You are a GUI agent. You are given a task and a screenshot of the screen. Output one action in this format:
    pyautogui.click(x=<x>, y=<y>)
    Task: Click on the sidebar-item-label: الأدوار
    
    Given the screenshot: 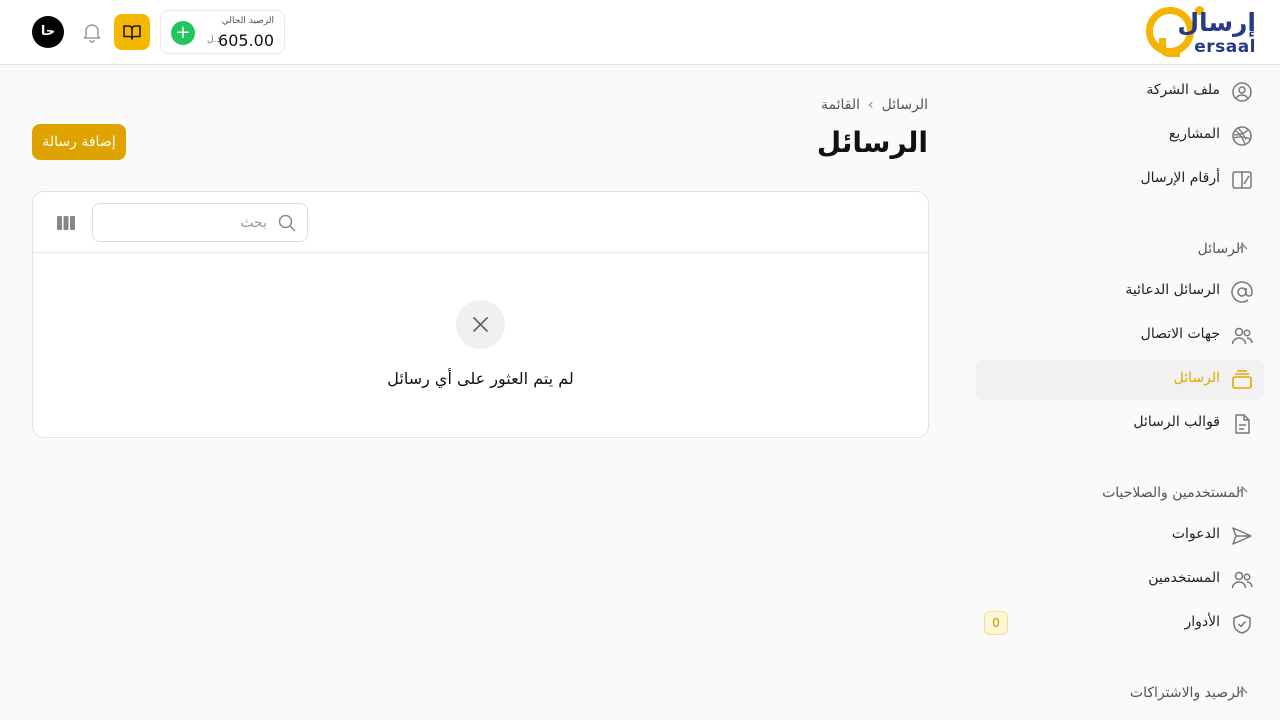 What is the action you would take?
    pyautogui.click(x=1202, y=622)
    